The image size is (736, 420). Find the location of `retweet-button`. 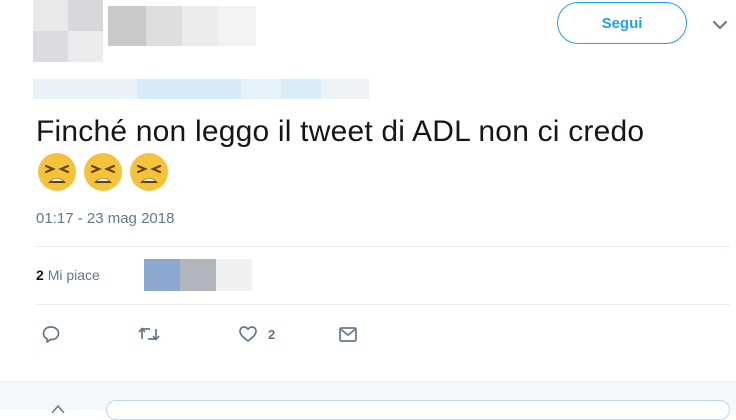

retweet-button is located at coordinates (149, 334).